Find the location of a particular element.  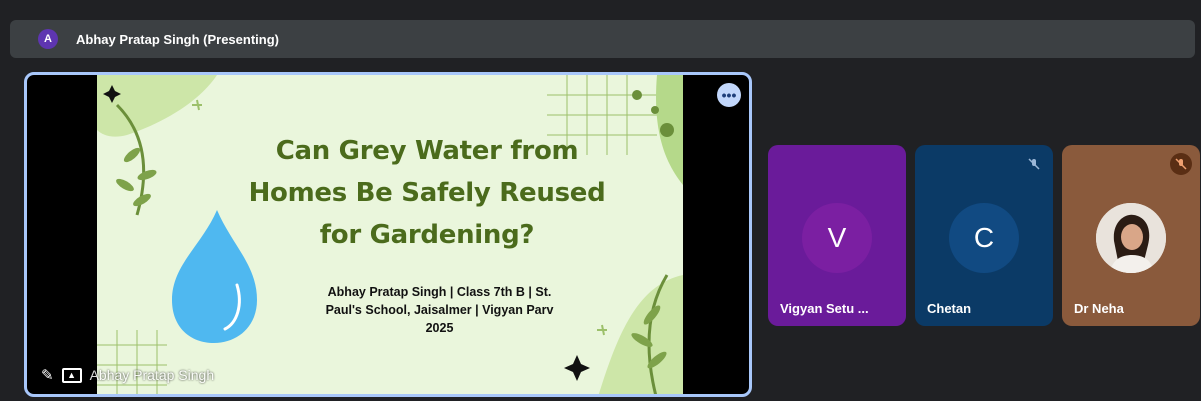

participant-name: Chetan is located at coordinates (949, 308).